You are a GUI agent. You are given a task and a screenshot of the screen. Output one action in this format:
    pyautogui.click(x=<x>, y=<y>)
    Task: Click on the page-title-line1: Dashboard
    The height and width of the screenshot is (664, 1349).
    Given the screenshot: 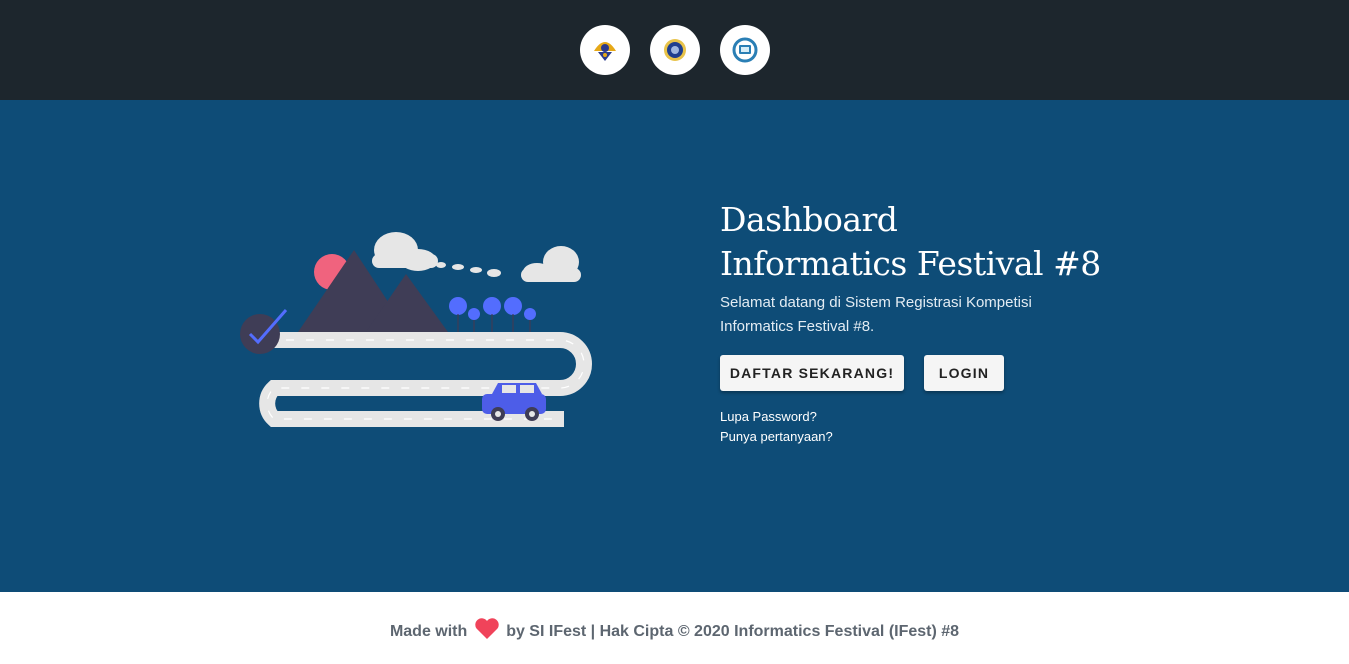 What is the action you would take?
    pyautogui.click(x=809, y=219)
    